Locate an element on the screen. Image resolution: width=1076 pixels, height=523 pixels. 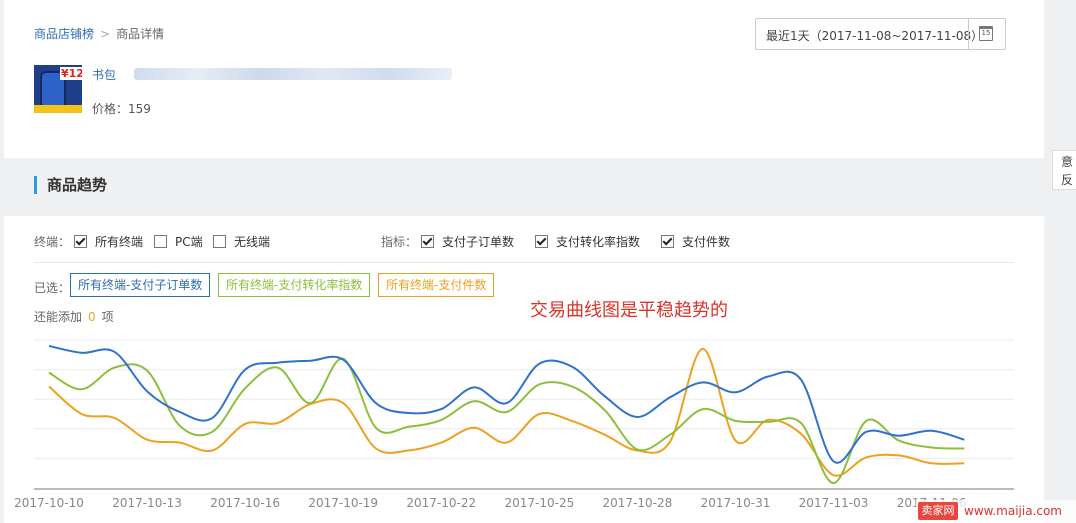
terminal-option-all: 所有终端 is located at coordinates (108, 241).